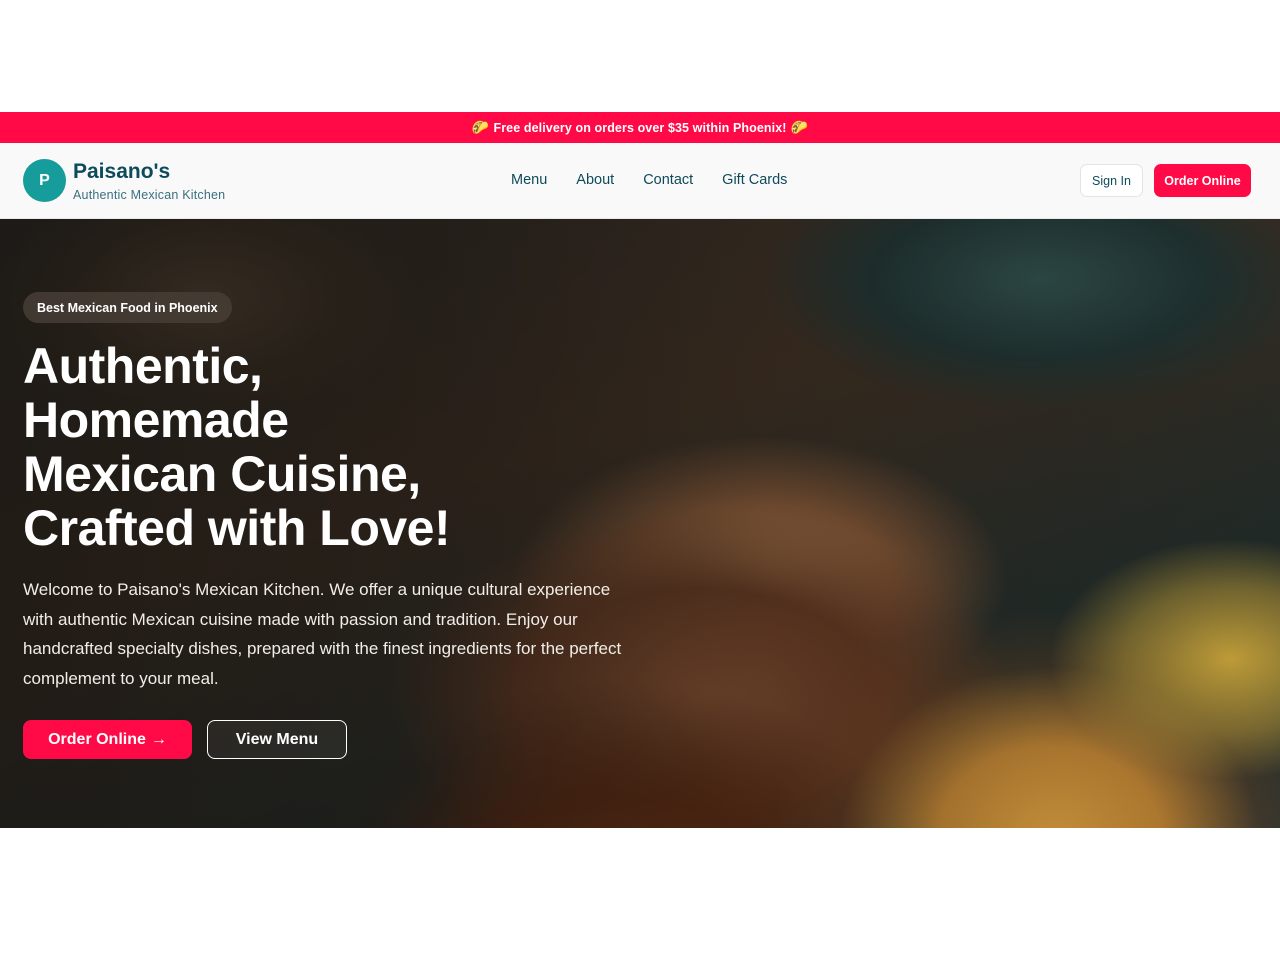 This screenshot has width=1280, height=960. Describe the element at coordinates (121, 172) in the screenshot. I see `brand-name: Paisano's` at that location.